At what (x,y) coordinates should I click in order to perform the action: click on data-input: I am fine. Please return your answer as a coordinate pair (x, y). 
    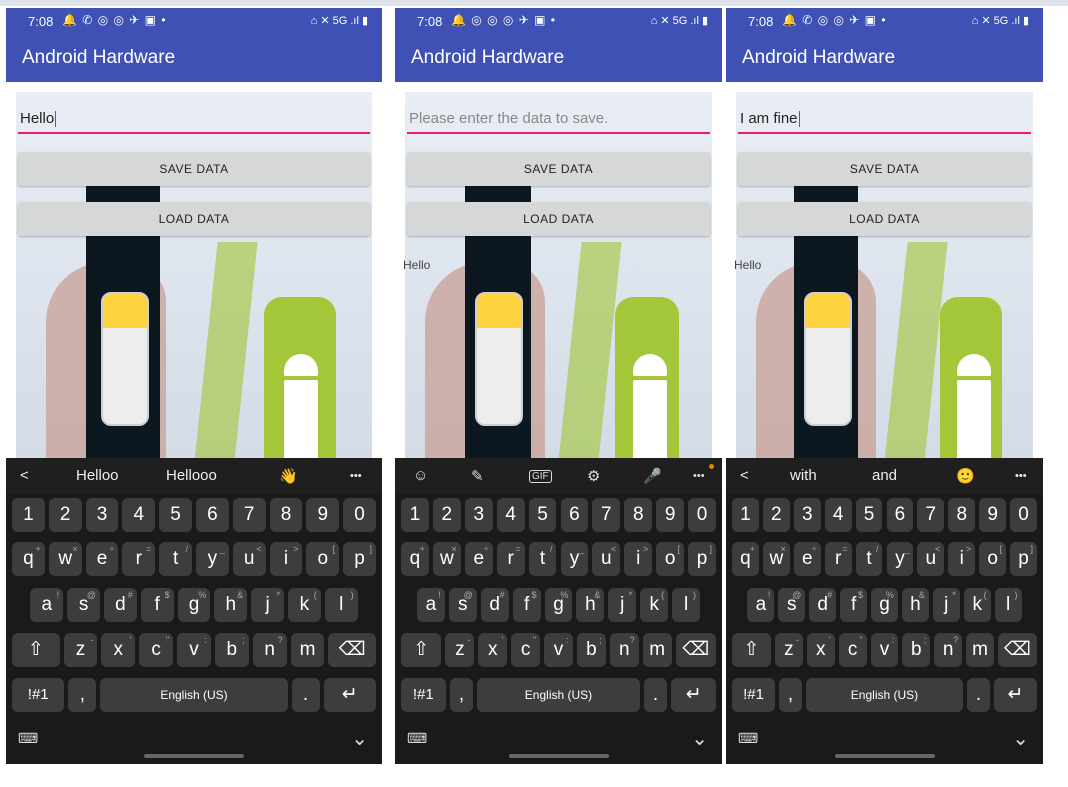
    Looking at the image, I should click on (884, 119).